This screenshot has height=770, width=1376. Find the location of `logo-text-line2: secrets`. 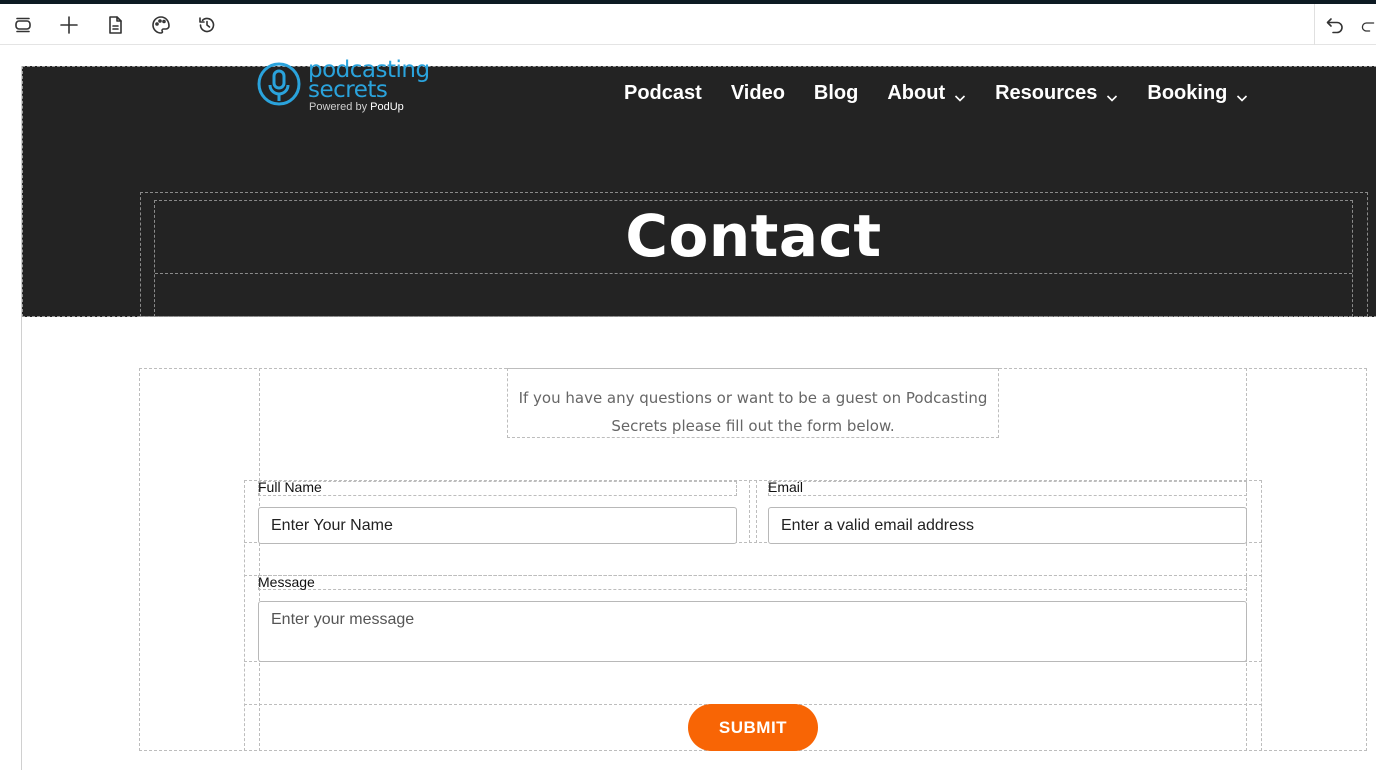

logo-text-line2: secrets is located at coordinates (348, 90).